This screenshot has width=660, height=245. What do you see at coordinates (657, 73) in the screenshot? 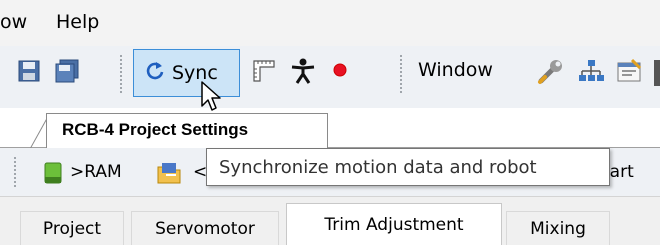
I see `toolbar-overflow-edge` at bounding box center [657, 73].